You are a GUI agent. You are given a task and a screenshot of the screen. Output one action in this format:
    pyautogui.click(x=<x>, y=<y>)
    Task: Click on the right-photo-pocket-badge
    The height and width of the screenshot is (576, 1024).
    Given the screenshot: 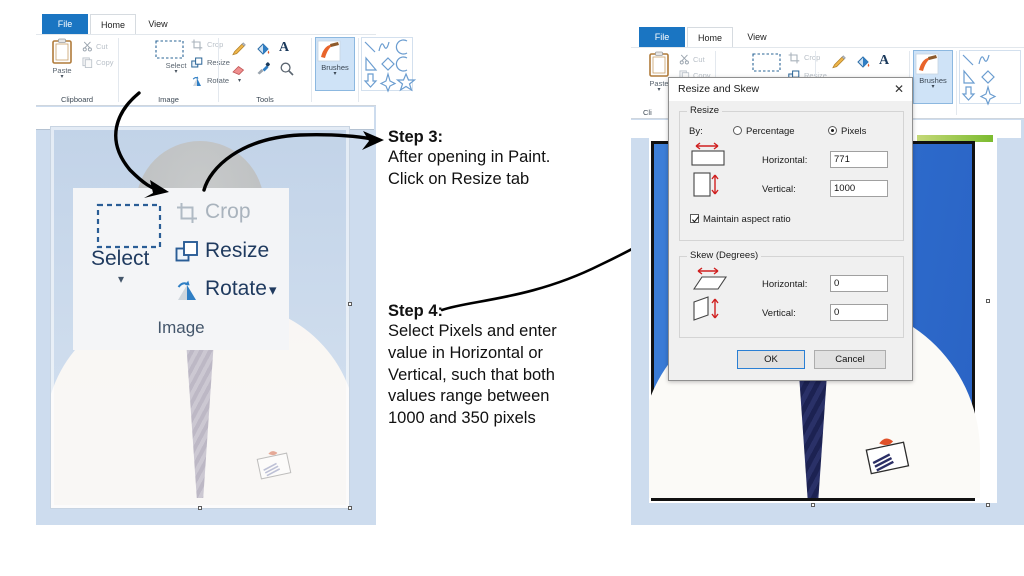 What is the action you would take?
    pyautogui.click(x=887, y=456)
    